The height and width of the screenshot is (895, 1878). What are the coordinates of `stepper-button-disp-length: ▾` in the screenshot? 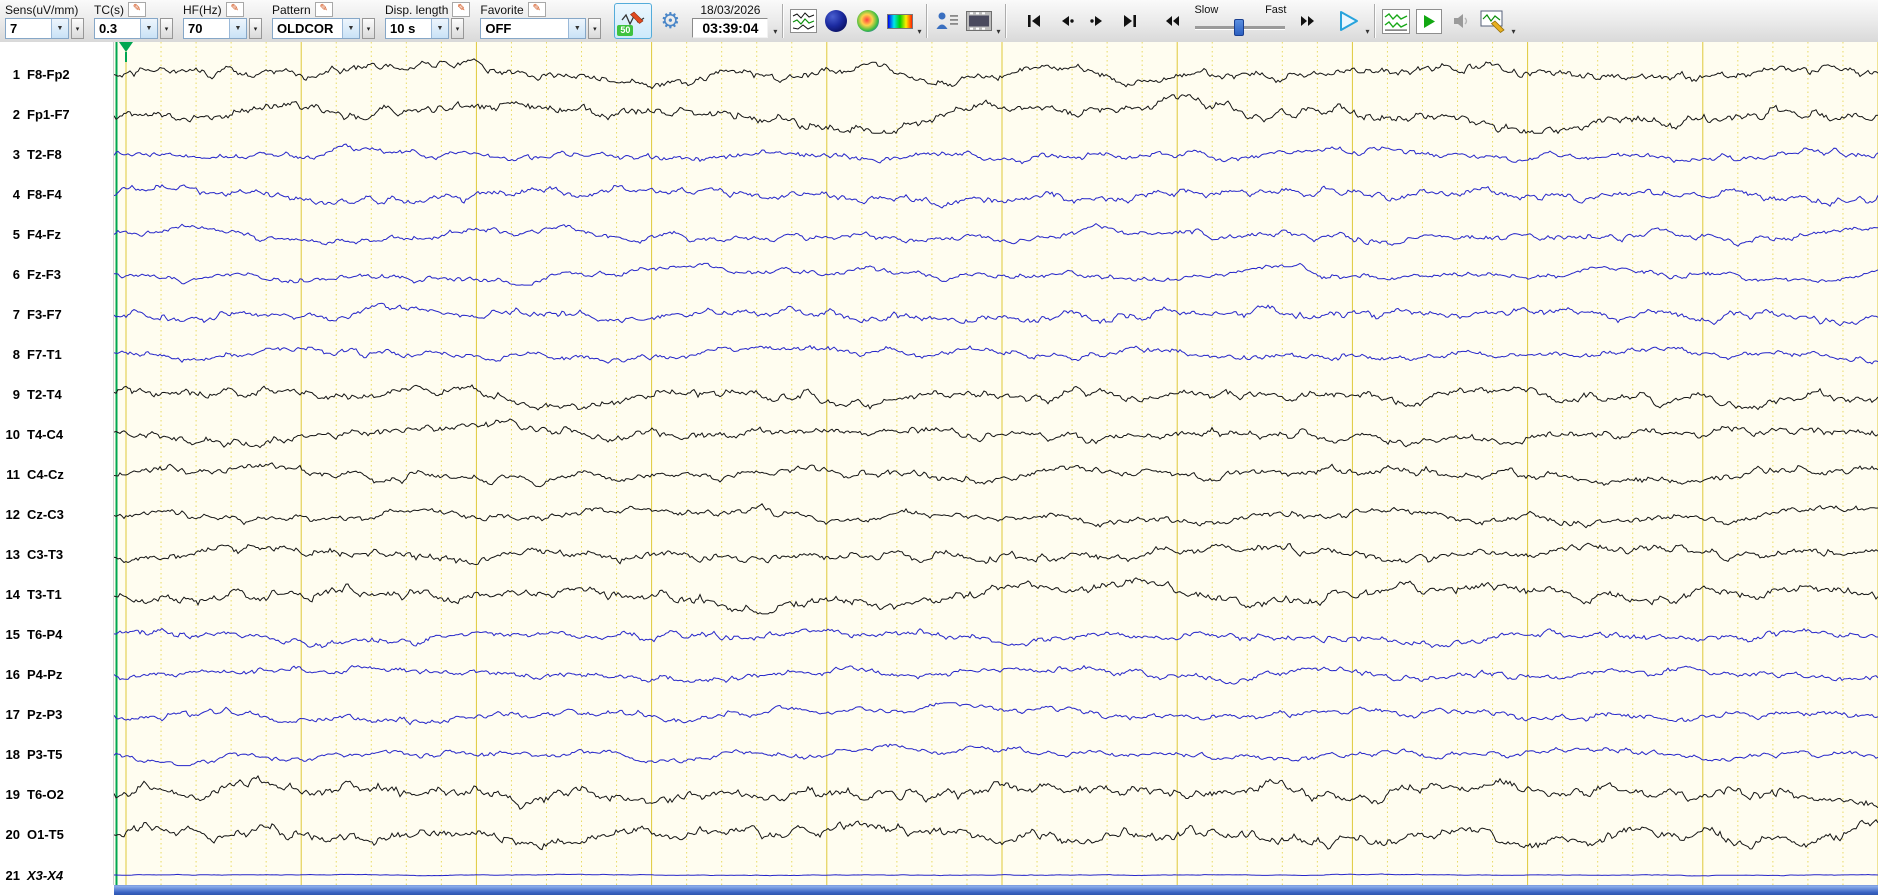 It's located at (457, 28).